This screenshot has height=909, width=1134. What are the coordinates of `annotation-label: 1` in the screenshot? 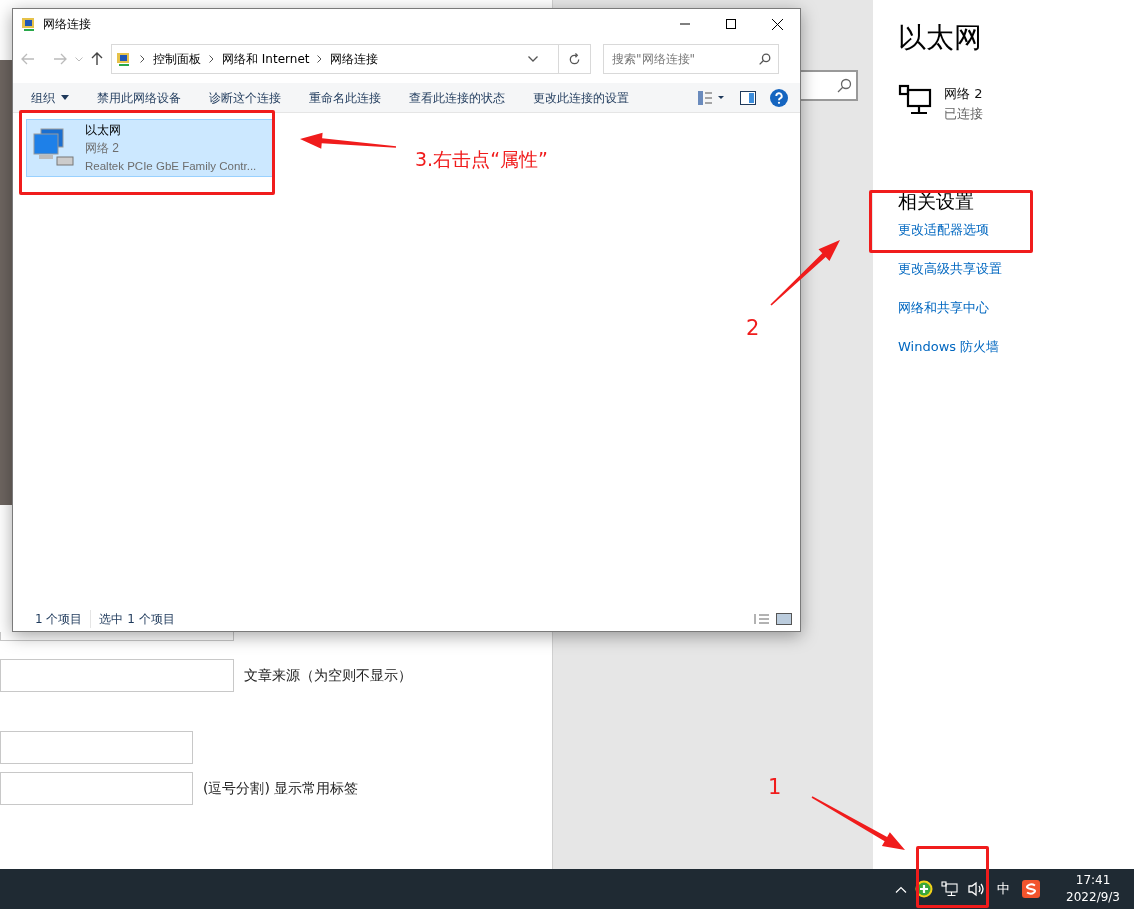 It's located at (775, 787).